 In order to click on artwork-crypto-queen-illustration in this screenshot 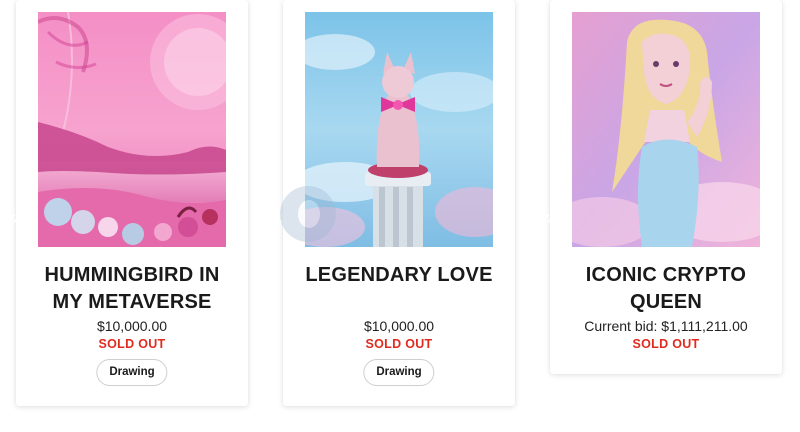, I will do `click(666, 129)`.